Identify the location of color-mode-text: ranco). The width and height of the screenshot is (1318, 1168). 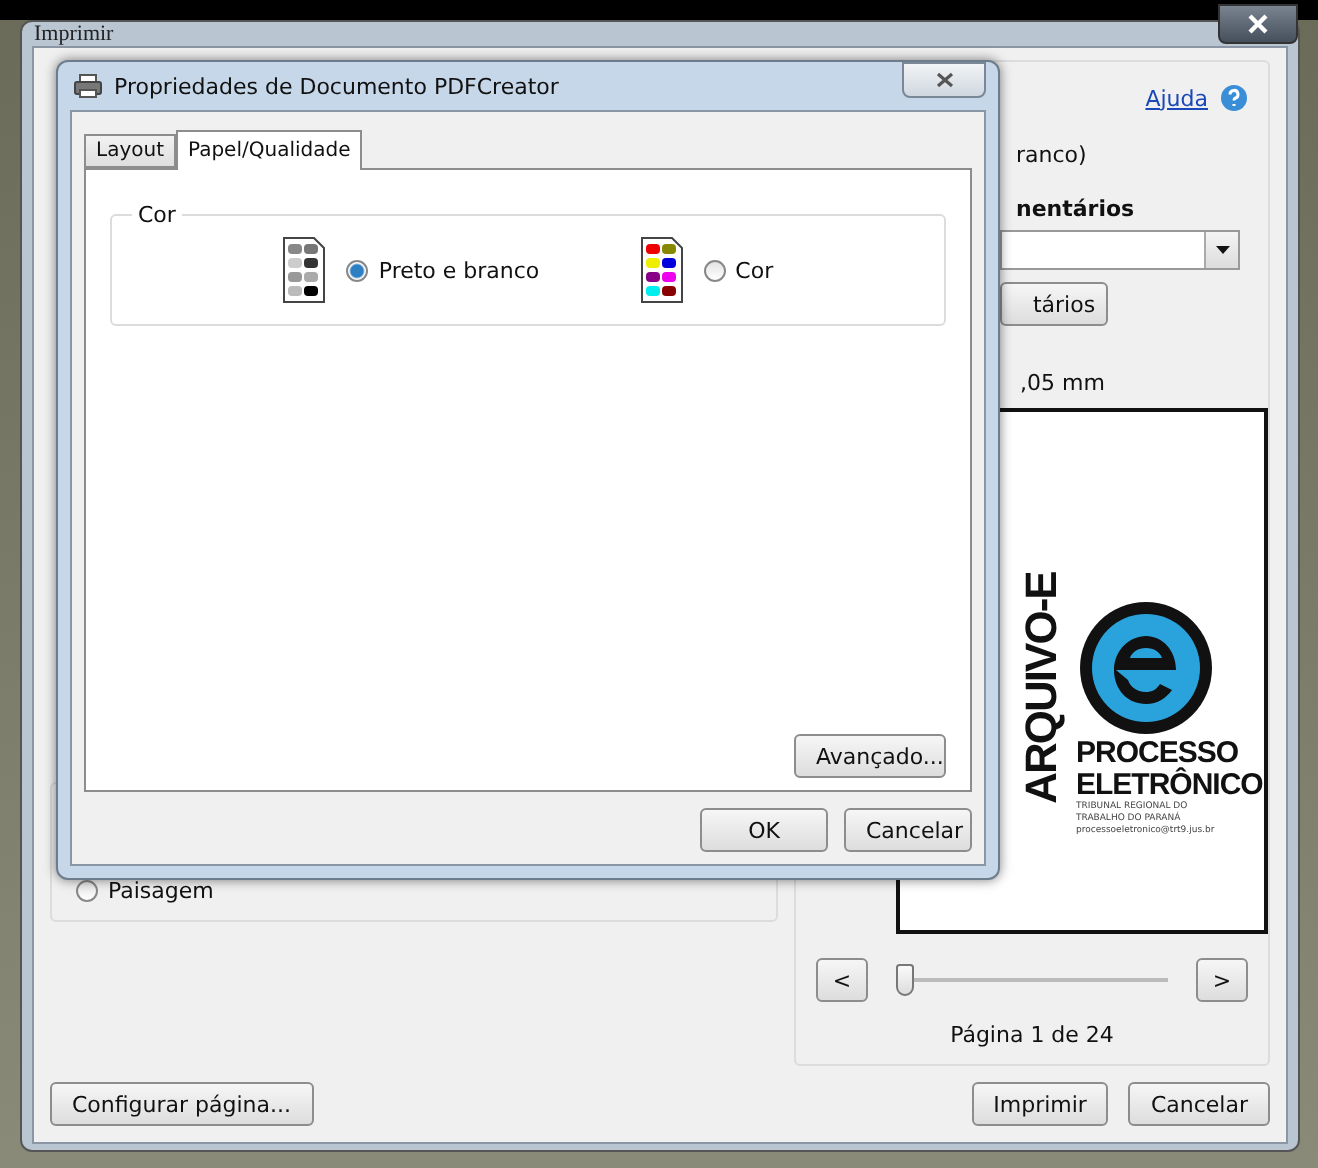
(1052, 155).